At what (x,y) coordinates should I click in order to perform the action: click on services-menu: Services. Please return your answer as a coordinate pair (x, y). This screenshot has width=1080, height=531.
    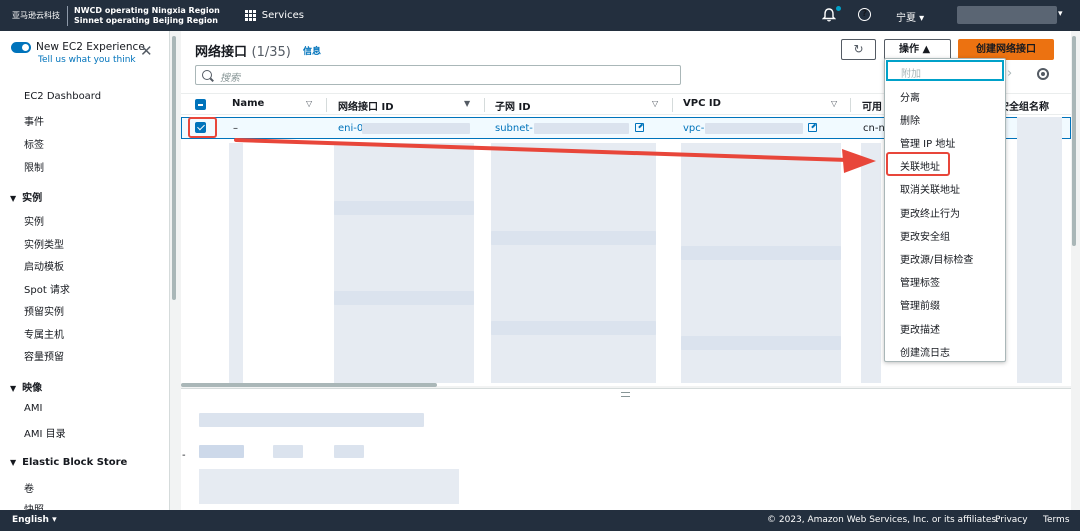
    Looking at the image, I should click on (274, 15).